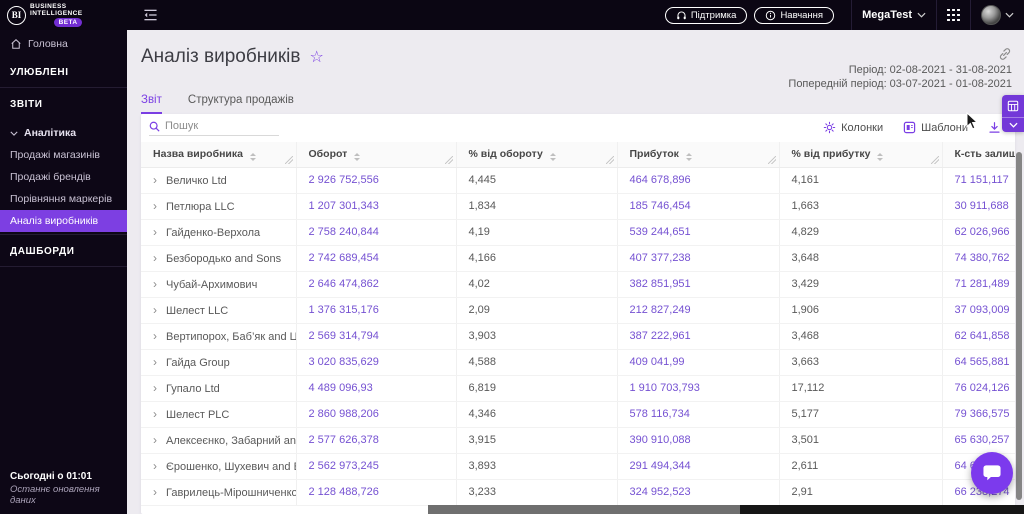  Describe the element at coordinates (63, 102) in the screenshot. I see `sidebar-section-reports: ЗВІТИ` at that location.